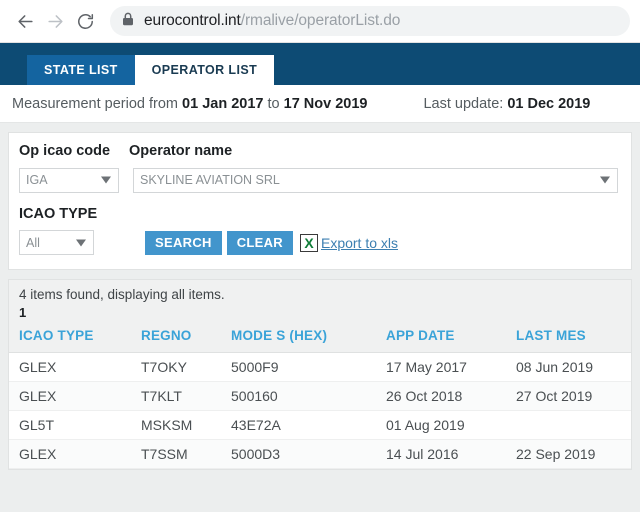 Image resolution: width=640 pixels, height=512 pixels. What do you see at coordinates (573, 396) in the screenshot?
I see `cell-last-mes: 27 Oct 2019` at bounding box center [573, 396].